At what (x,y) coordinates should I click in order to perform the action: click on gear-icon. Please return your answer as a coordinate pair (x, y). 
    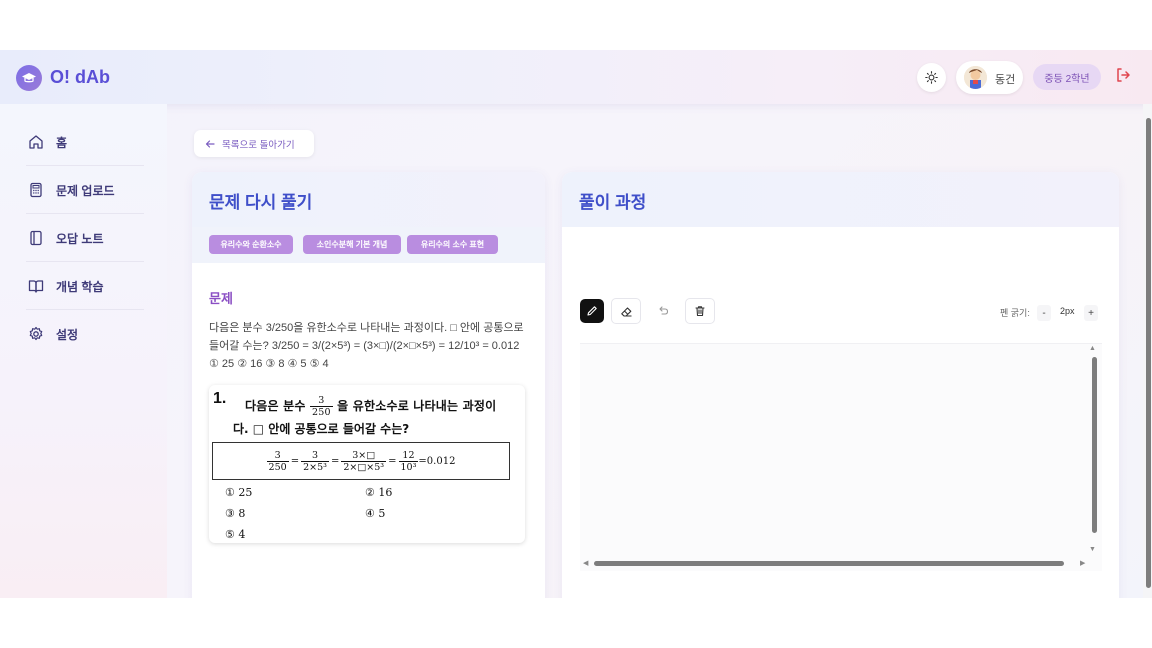
    Looking at the image, I should click on (36, 333).